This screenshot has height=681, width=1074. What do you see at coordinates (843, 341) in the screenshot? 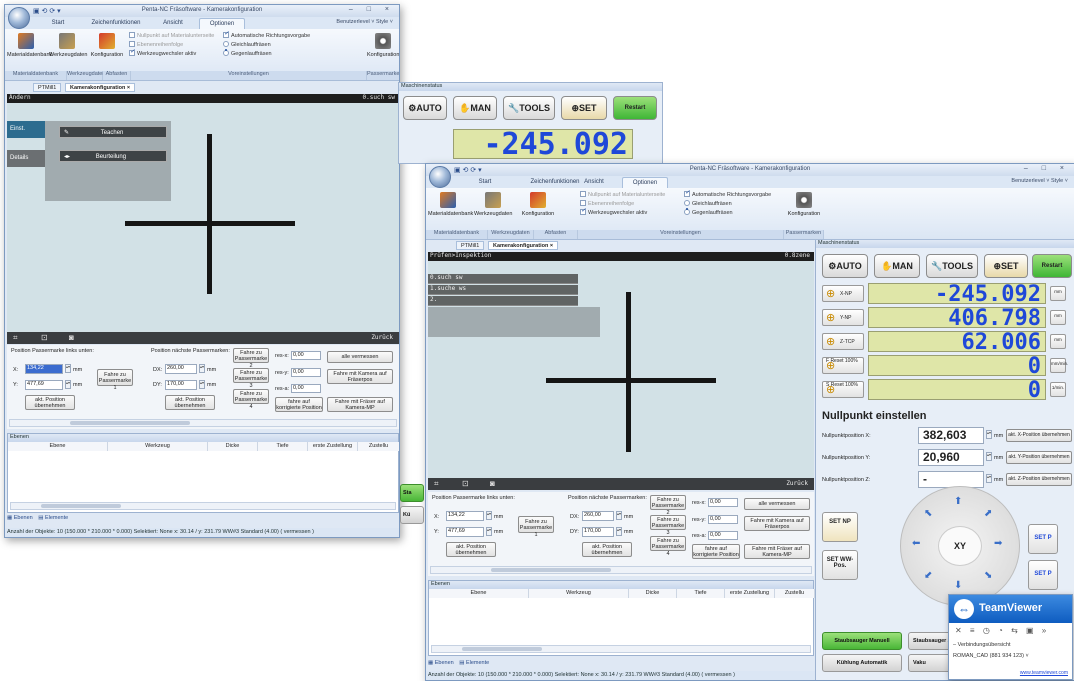
I see `z-tcp-button: Z-TCP` at bounding box center [843, 341].